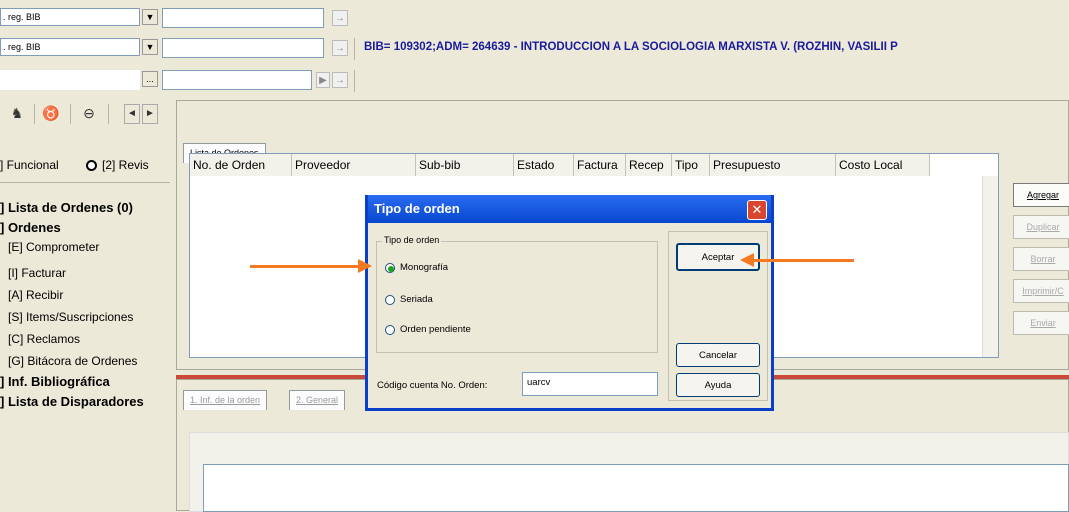 The image size is (1069, 512). What do you see at coordinates (136, 165) in the screenshot?
I see `radio-revision-label: [2] Revis` at bounding box center [136, 165].